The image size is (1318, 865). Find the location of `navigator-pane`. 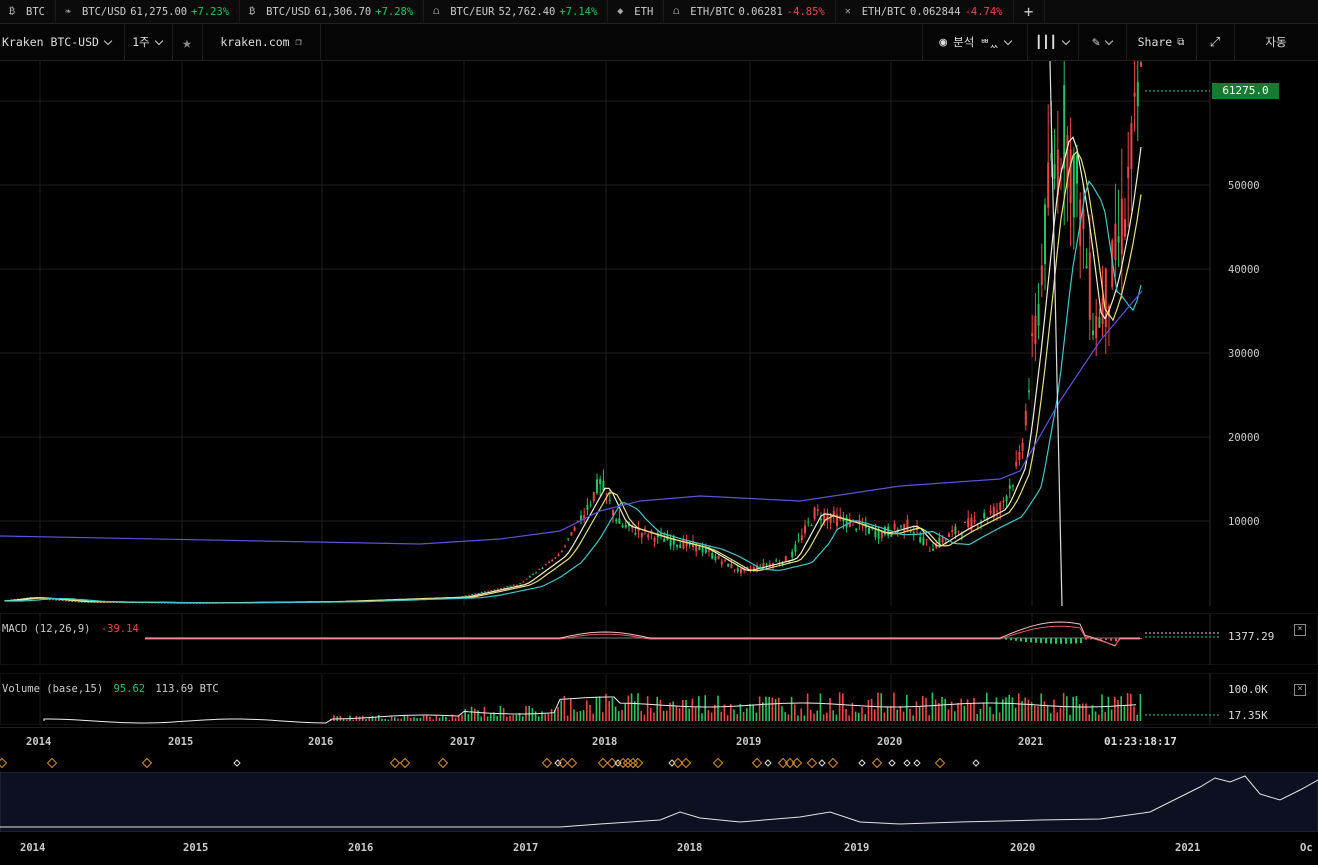

navigator-pane is located at coordinates (659, 802).